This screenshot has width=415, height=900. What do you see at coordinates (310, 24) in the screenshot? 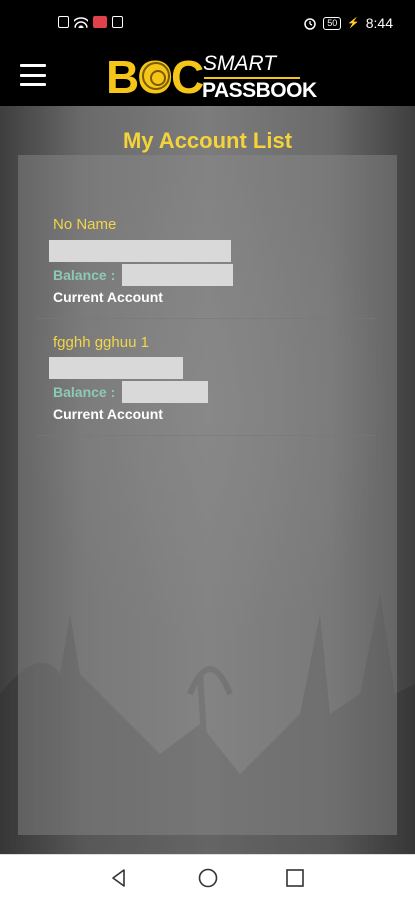
I see `alarm-icon` at bounding box center [310, 24].